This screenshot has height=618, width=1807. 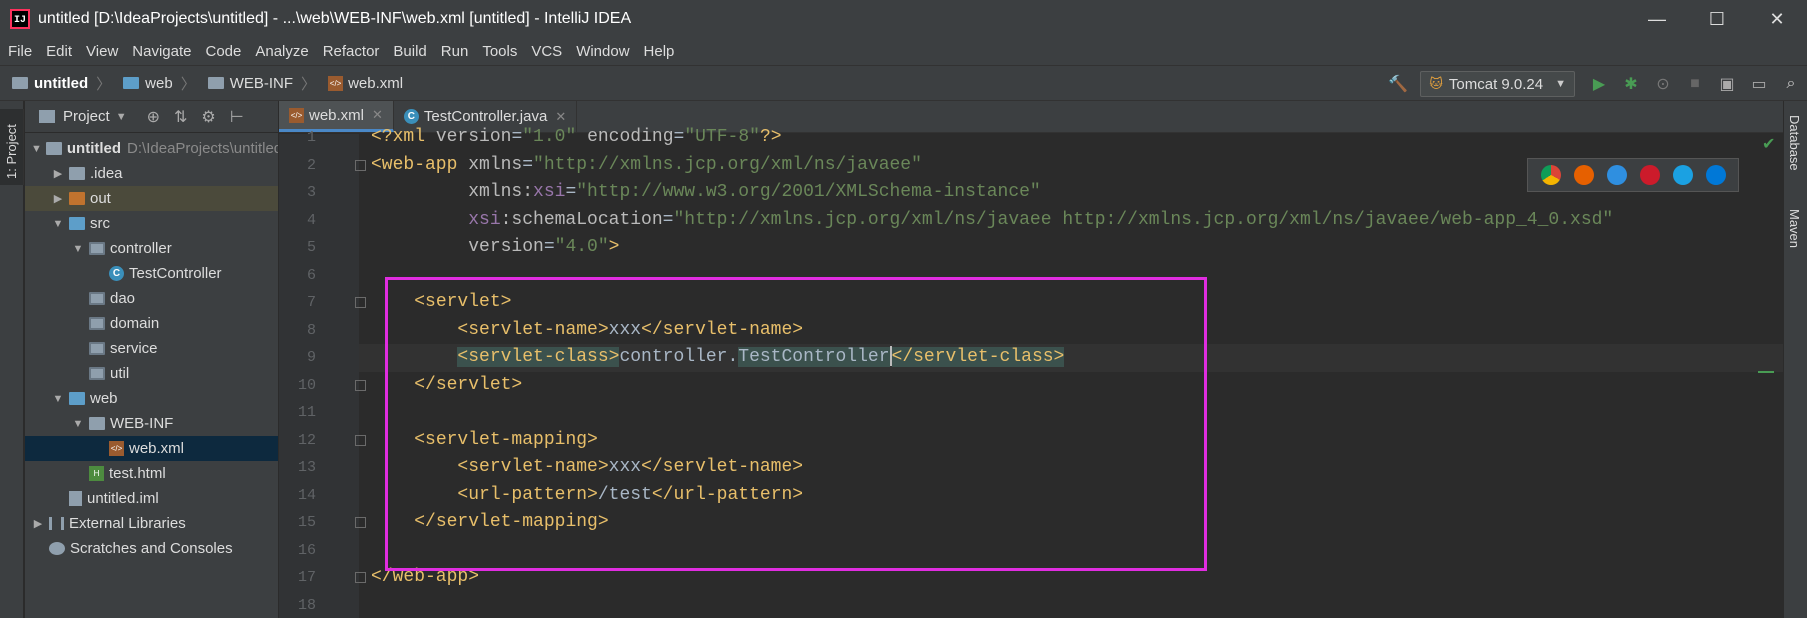 I want to click on tree-item-src: ▼ src, so click(x=151, y=223).